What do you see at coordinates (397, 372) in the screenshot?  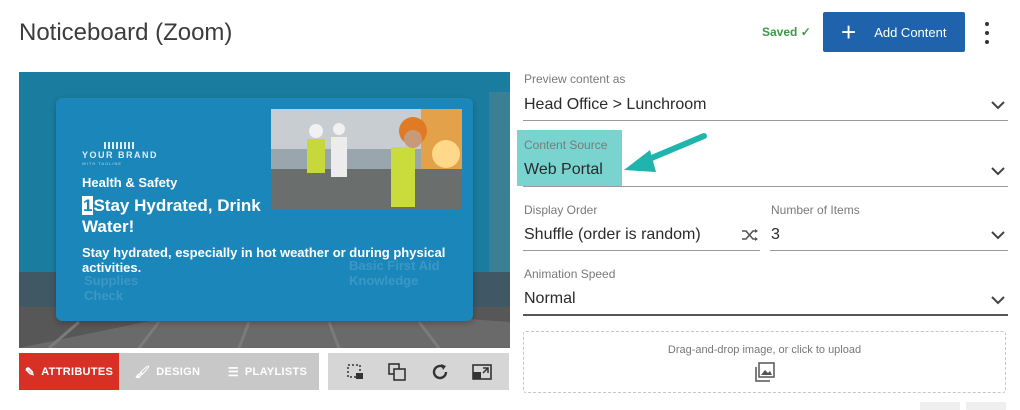 I see `layers-icon` at bounding box center [397, 372].